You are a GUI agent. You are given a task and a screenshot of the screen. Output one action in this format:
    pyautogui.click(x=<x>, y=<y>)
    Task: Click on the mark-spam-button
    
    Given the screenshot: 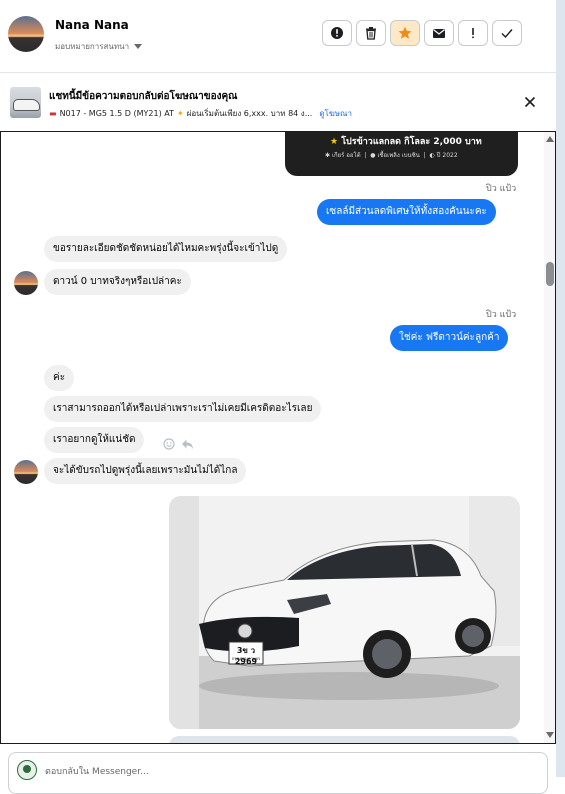 What is the action you would take?
    pyautogui.click(x=337, y=33)
    